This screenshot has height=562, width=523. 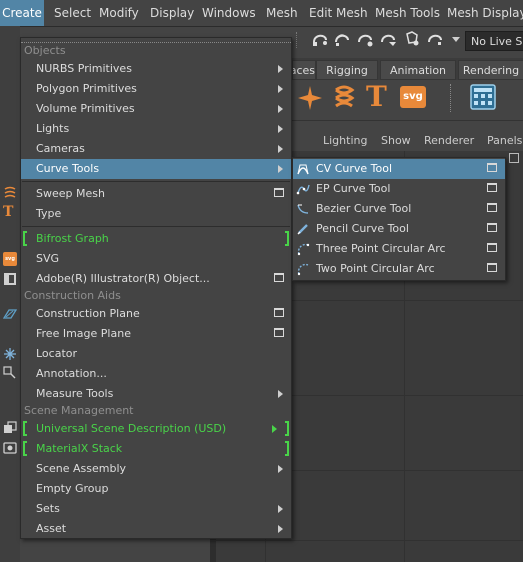 I want to click on sweep-mesh-icon, so click(x=10, y=192).